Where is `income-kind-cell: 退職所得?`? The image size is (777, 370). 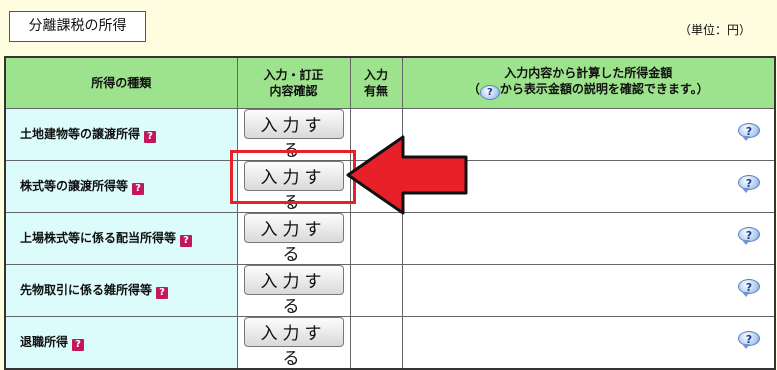
income-kind-cell: 退職所得? is located at coordinates (121, 342).